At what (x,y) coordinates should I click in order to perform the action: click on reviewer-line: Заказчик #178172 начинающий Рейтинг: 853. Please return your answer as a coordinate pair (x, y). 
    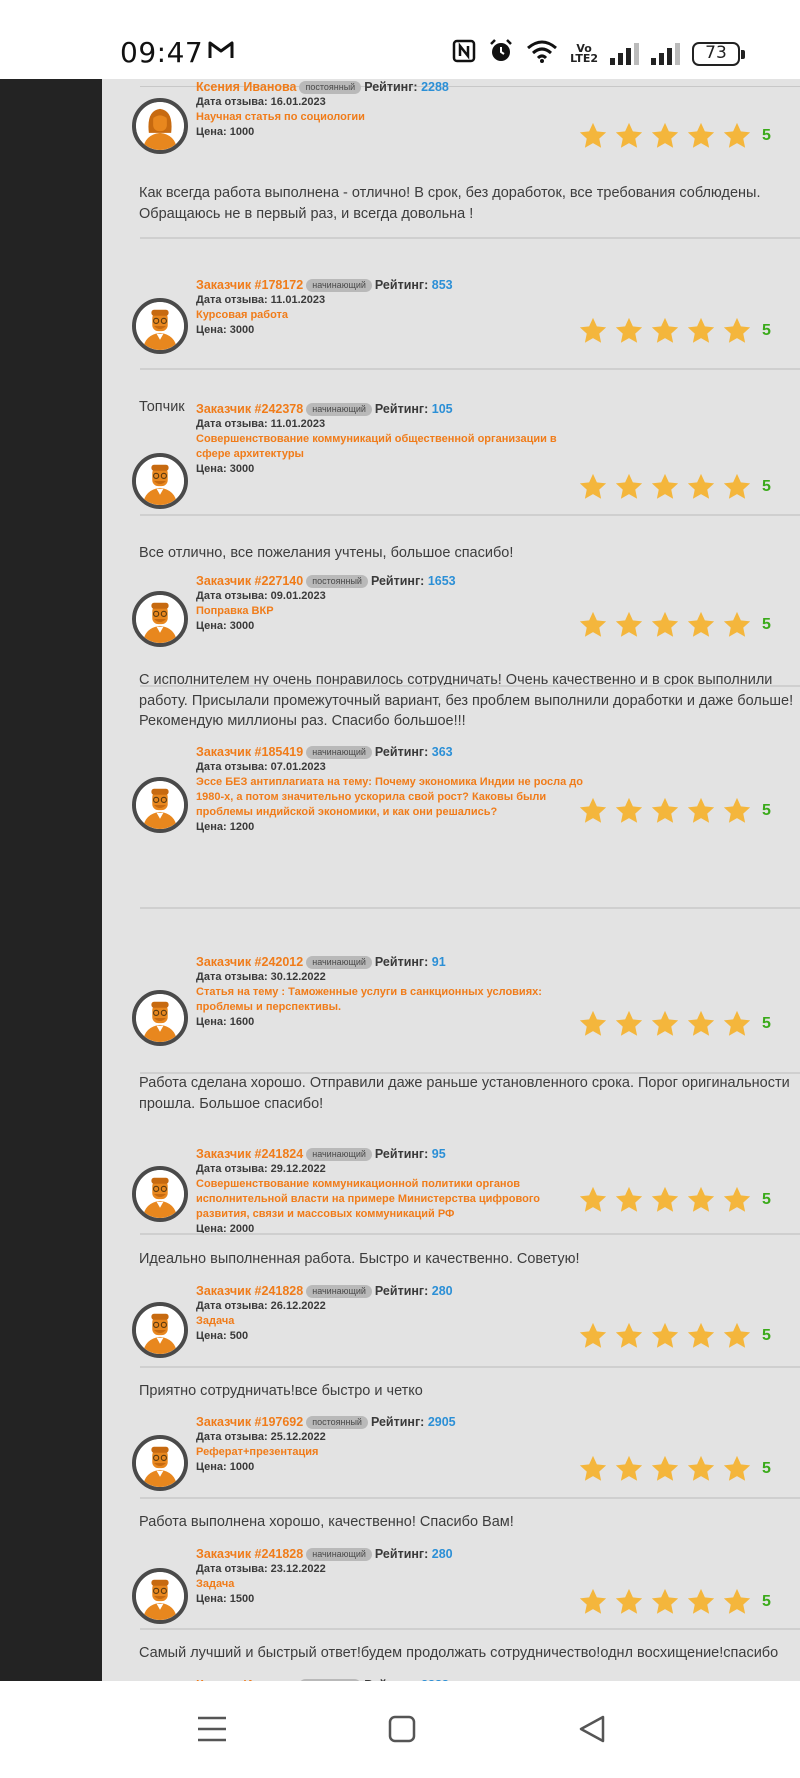
    Looking at the image, I should click on (391, 285).